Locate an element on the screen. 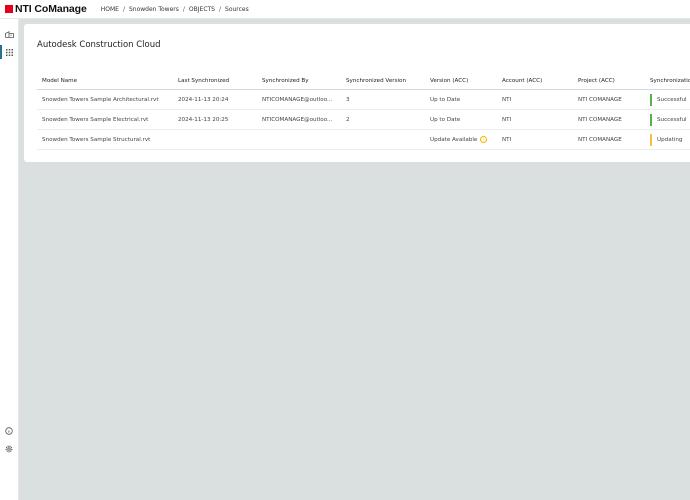 This screenshot has height=500, width=690. column-header-account-acc: Account (ACC) is located at coordinates (535, 81).